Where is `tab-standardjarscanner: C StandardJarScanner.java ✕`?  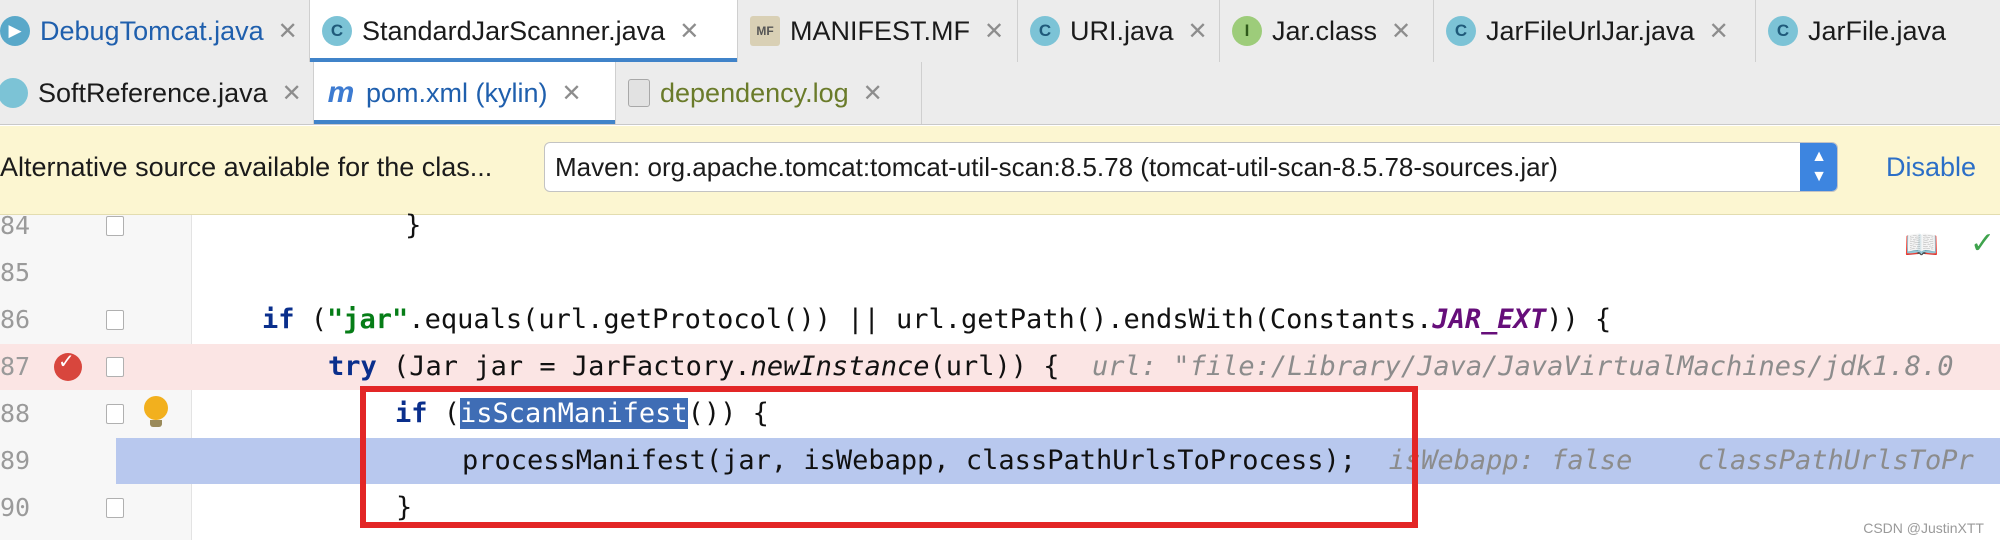
tab-standardjarscanner: C StandardJarScanner.java ✕ is located at coordinates (524, 31).